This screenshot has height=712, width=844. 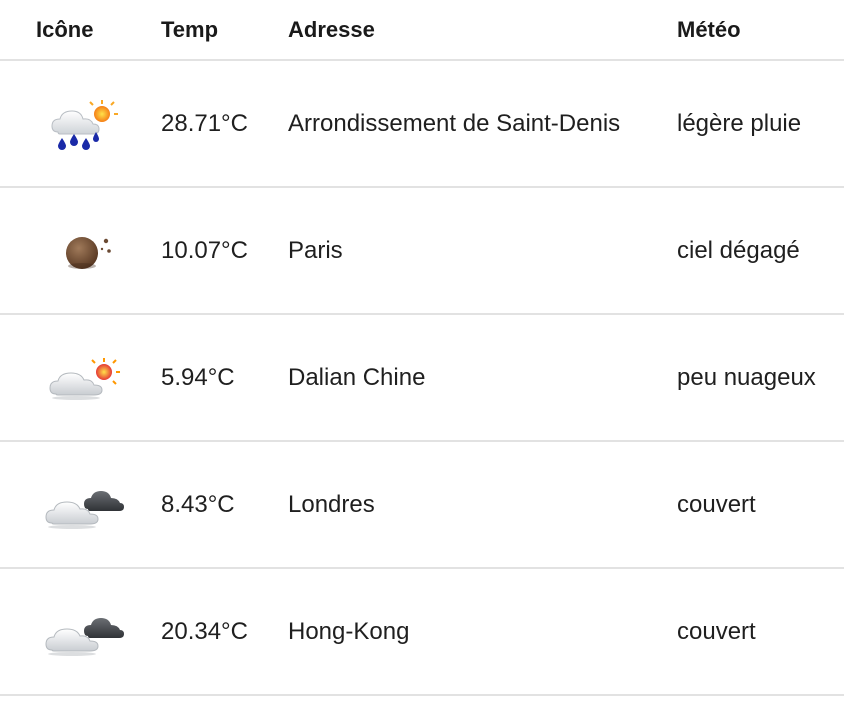 What do you see at coordinates (198, 504) in the screenshot?
I see `row-temp: 8.43°C` at bounding box center [198, 504].